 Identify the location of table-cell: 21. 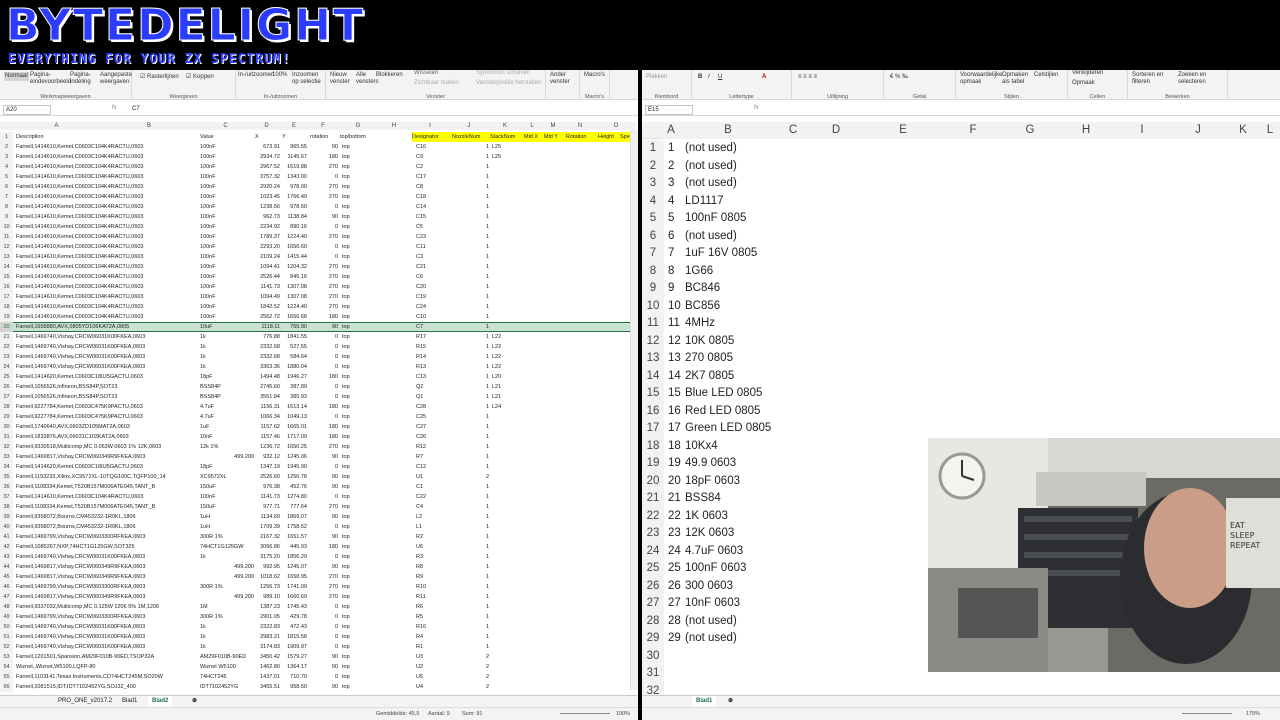
(676, 499).